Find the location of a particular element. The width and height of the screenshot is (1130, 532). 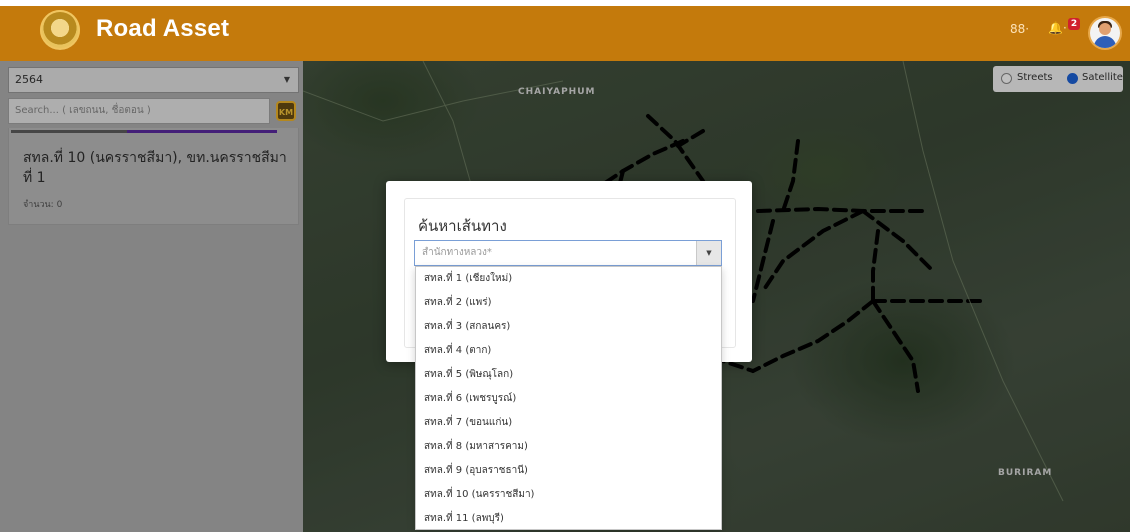

dropdown-option: สทล.ที่ 6 (เพชรบูรณ์) is located at coordinates (568, 399).